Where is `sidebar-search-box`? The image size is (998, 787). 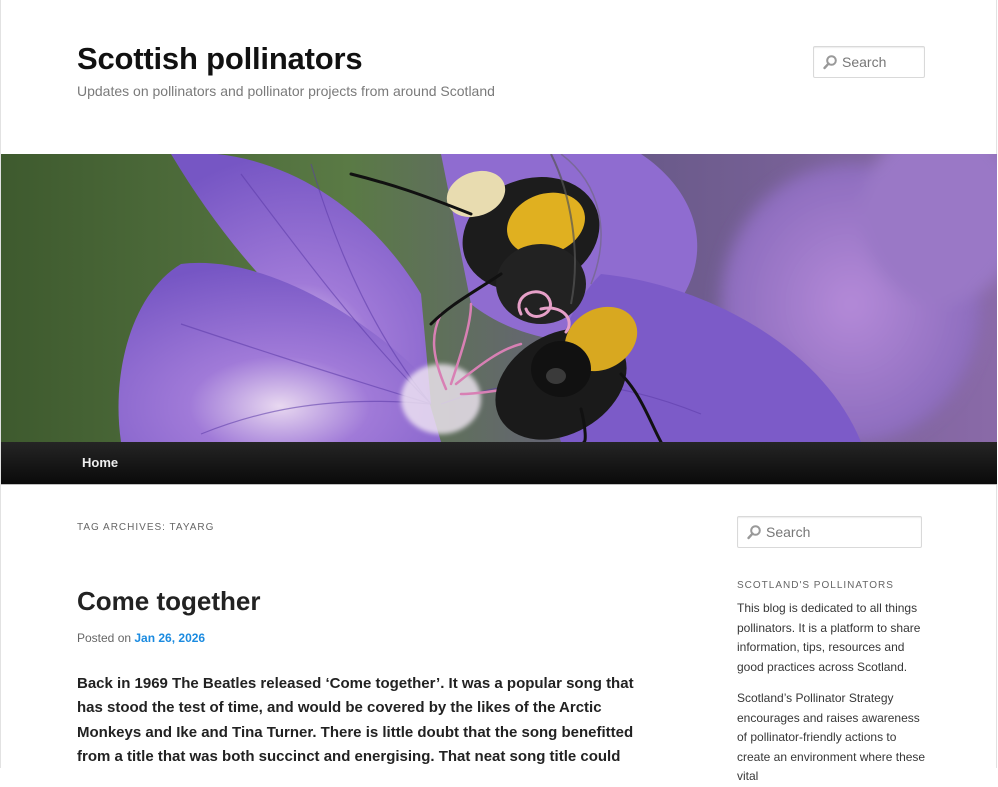 sidebar-search-box is located at coordinates (829, 532).